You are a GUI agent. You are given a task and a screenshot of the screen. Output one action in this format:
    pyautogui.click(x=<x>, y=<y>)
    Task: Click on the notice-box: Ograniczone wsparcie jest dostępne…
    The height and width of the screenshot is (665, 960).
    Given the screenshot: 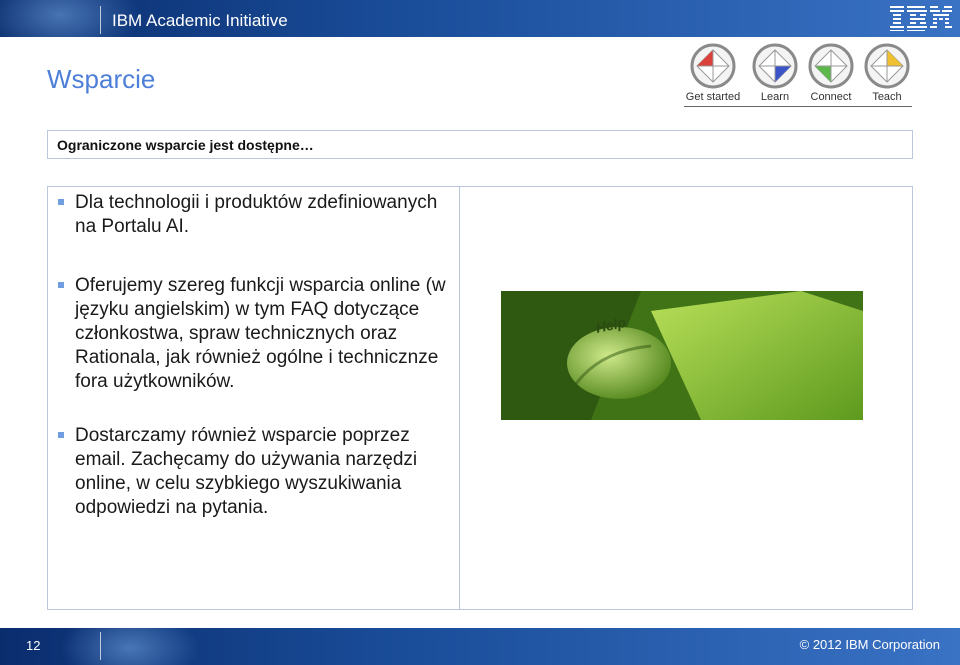 What is the action you would take?
    pyautogui.click(x=480, y=144)
    